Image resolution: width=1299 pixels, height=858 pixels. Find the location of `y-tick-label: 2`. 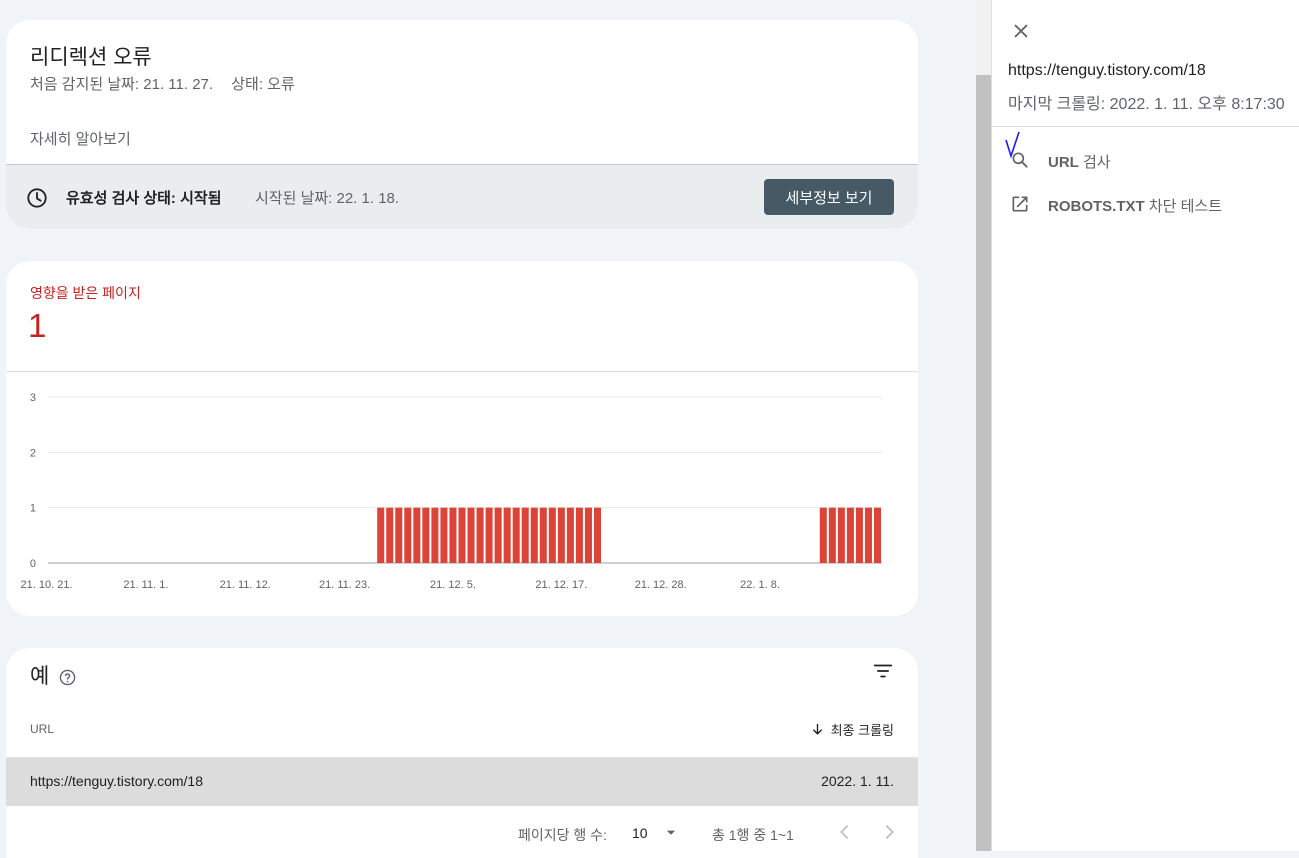

y-tick-label: 2 is located at coordinates (33, 453).